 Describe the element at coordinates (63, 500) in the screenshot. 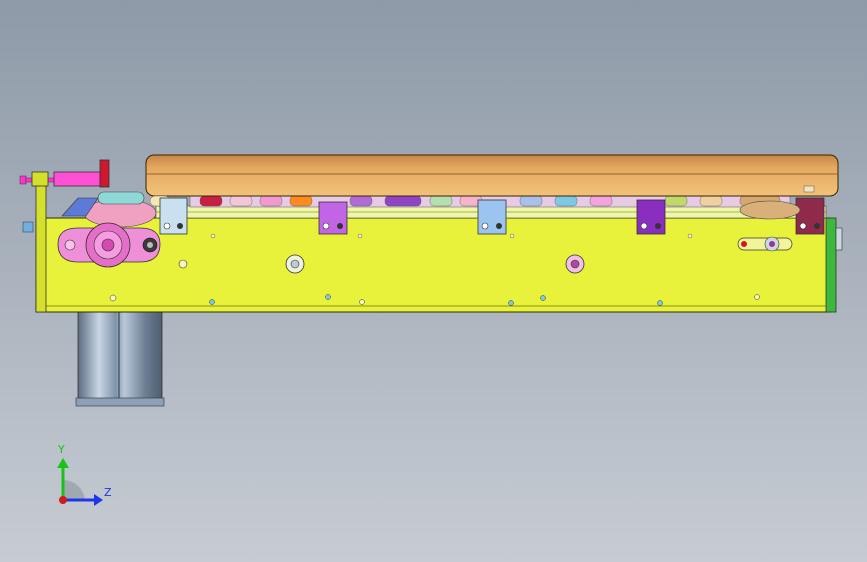

I see `x-axis-point-icon` at that location.